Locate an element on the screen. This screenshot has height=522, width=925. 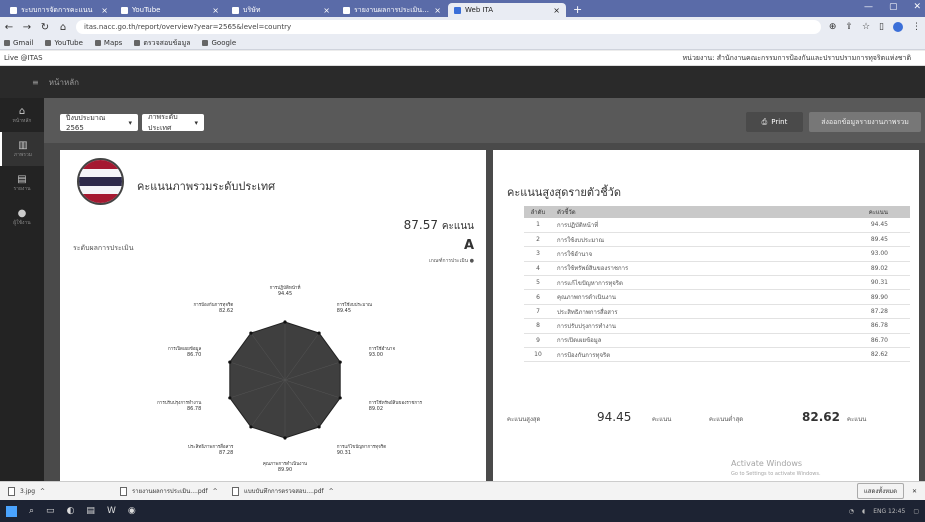
download-item: แบบบันทึกการตรวจสอบ....pdf ^ is located at coordinates (283, 491).